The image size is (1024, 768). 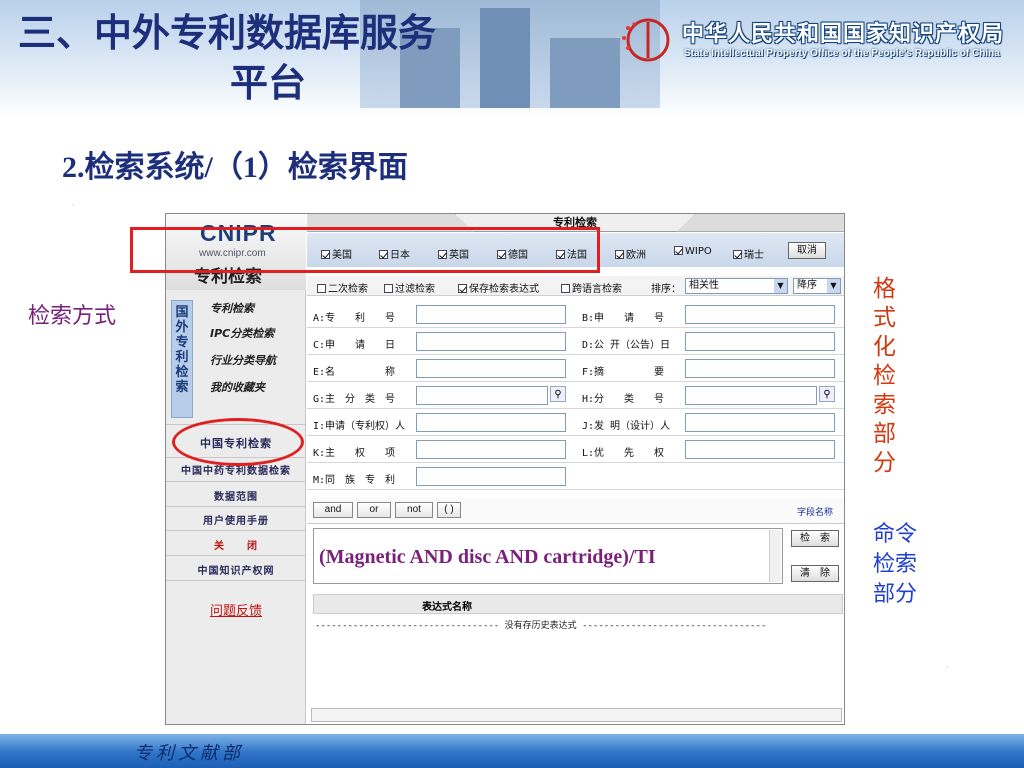 I want to click on country-wipo-checkbox: WIPO, so click(x=693, y=251).